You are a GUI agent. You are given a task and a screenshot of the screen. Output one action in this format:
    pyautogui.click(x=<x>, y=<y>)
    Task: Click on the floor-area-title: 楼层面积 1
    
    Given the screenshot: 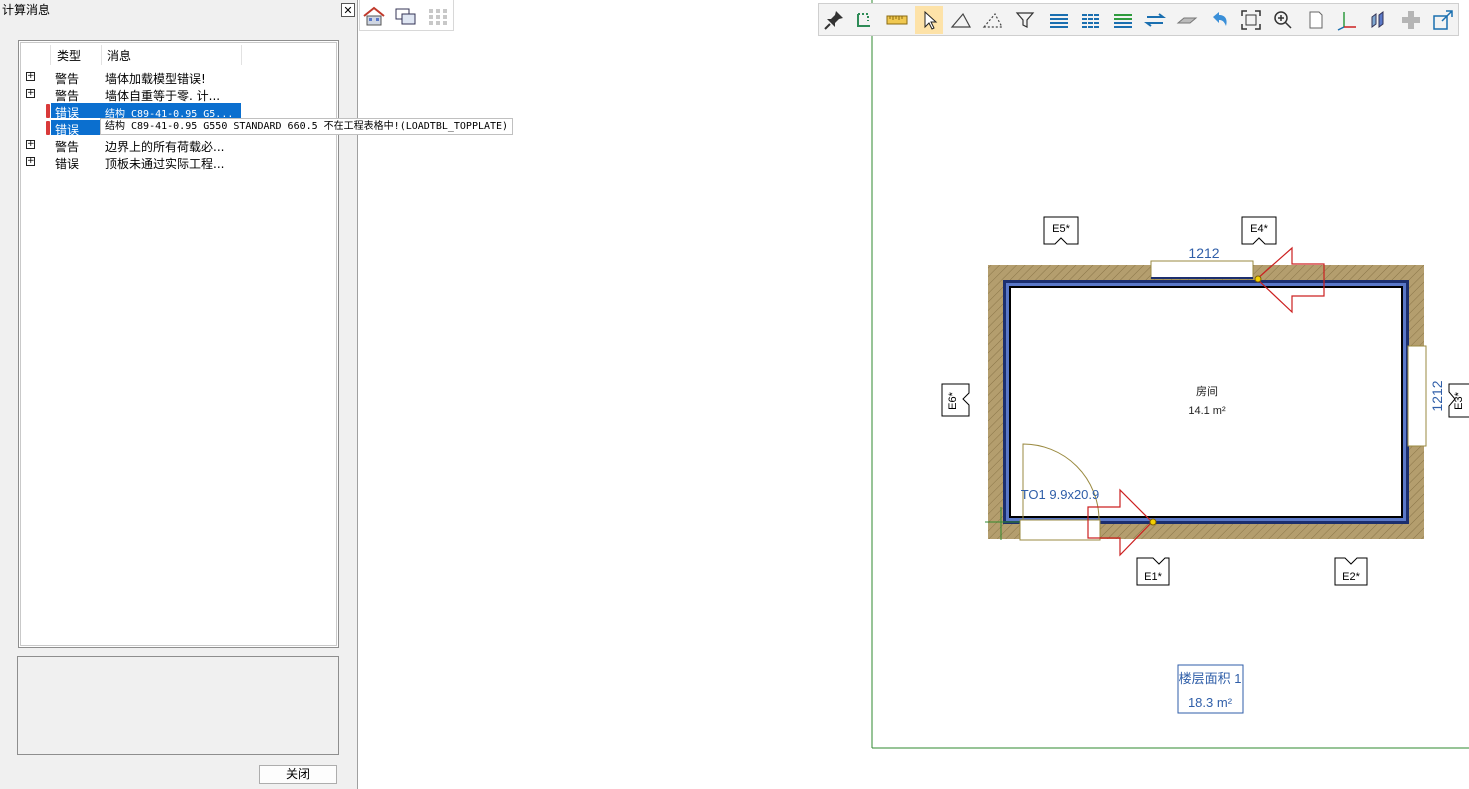 What is the action you would take?
    pyautogui.click(x=1210, y=678)
    